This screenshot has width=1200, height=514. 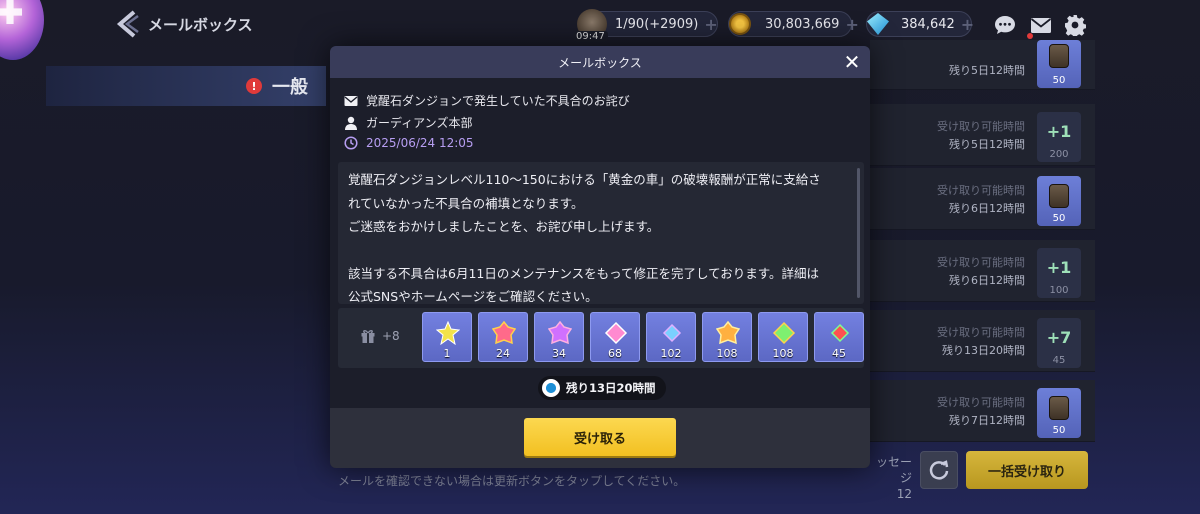 I want to click on mail-subject: 覚醒石ダンジョンで発生していた不具合のお詫び, so click(x=487, y=100).